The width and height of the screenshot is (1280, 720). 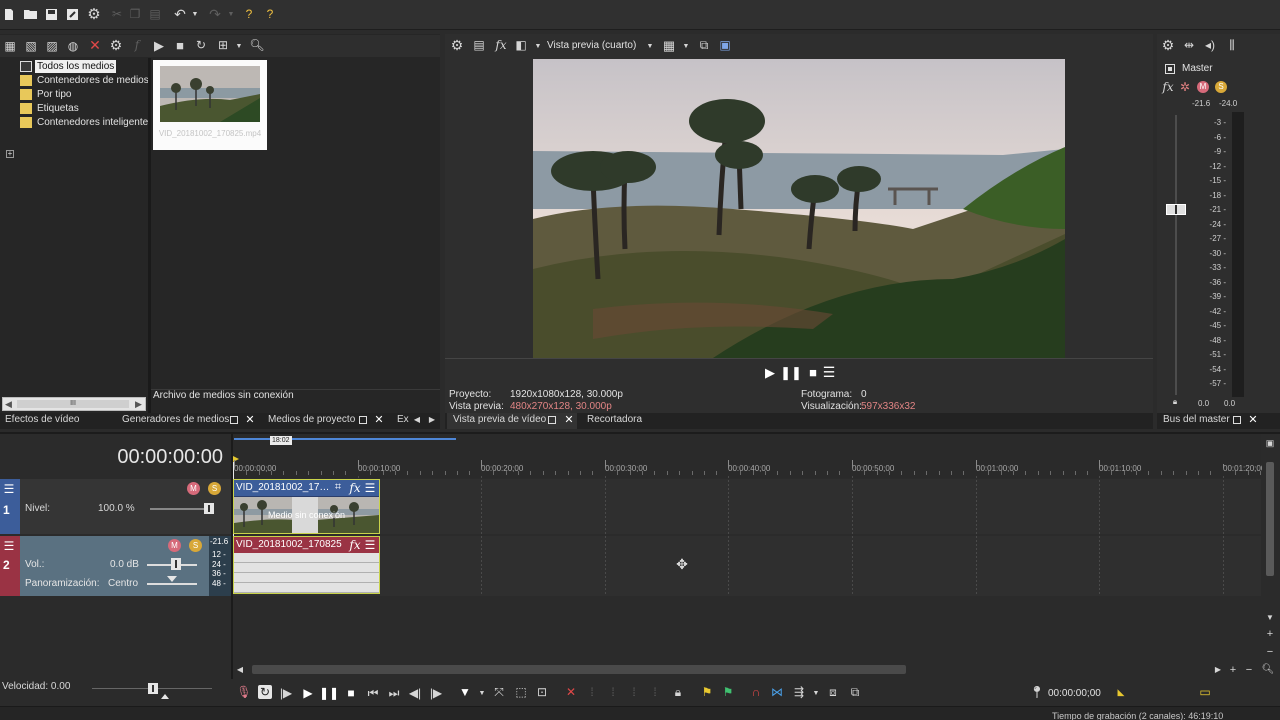 I want to click on grid-icon: ▦, so click(x=669, y=45).